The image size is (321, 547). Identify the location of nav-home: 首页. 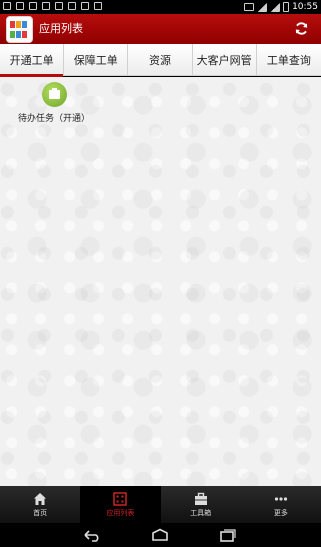
(40, 504).